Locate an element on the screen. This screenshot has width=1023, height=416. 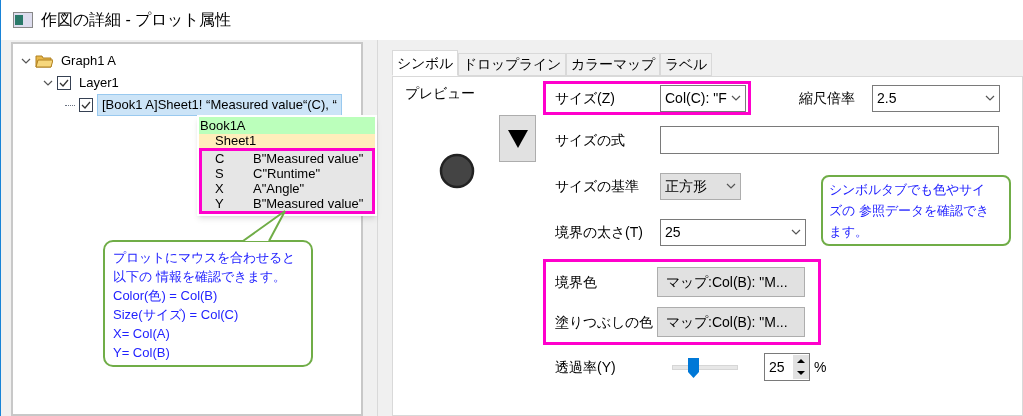
callout-text: X= Col(A) is located at coordinates (142, 334).